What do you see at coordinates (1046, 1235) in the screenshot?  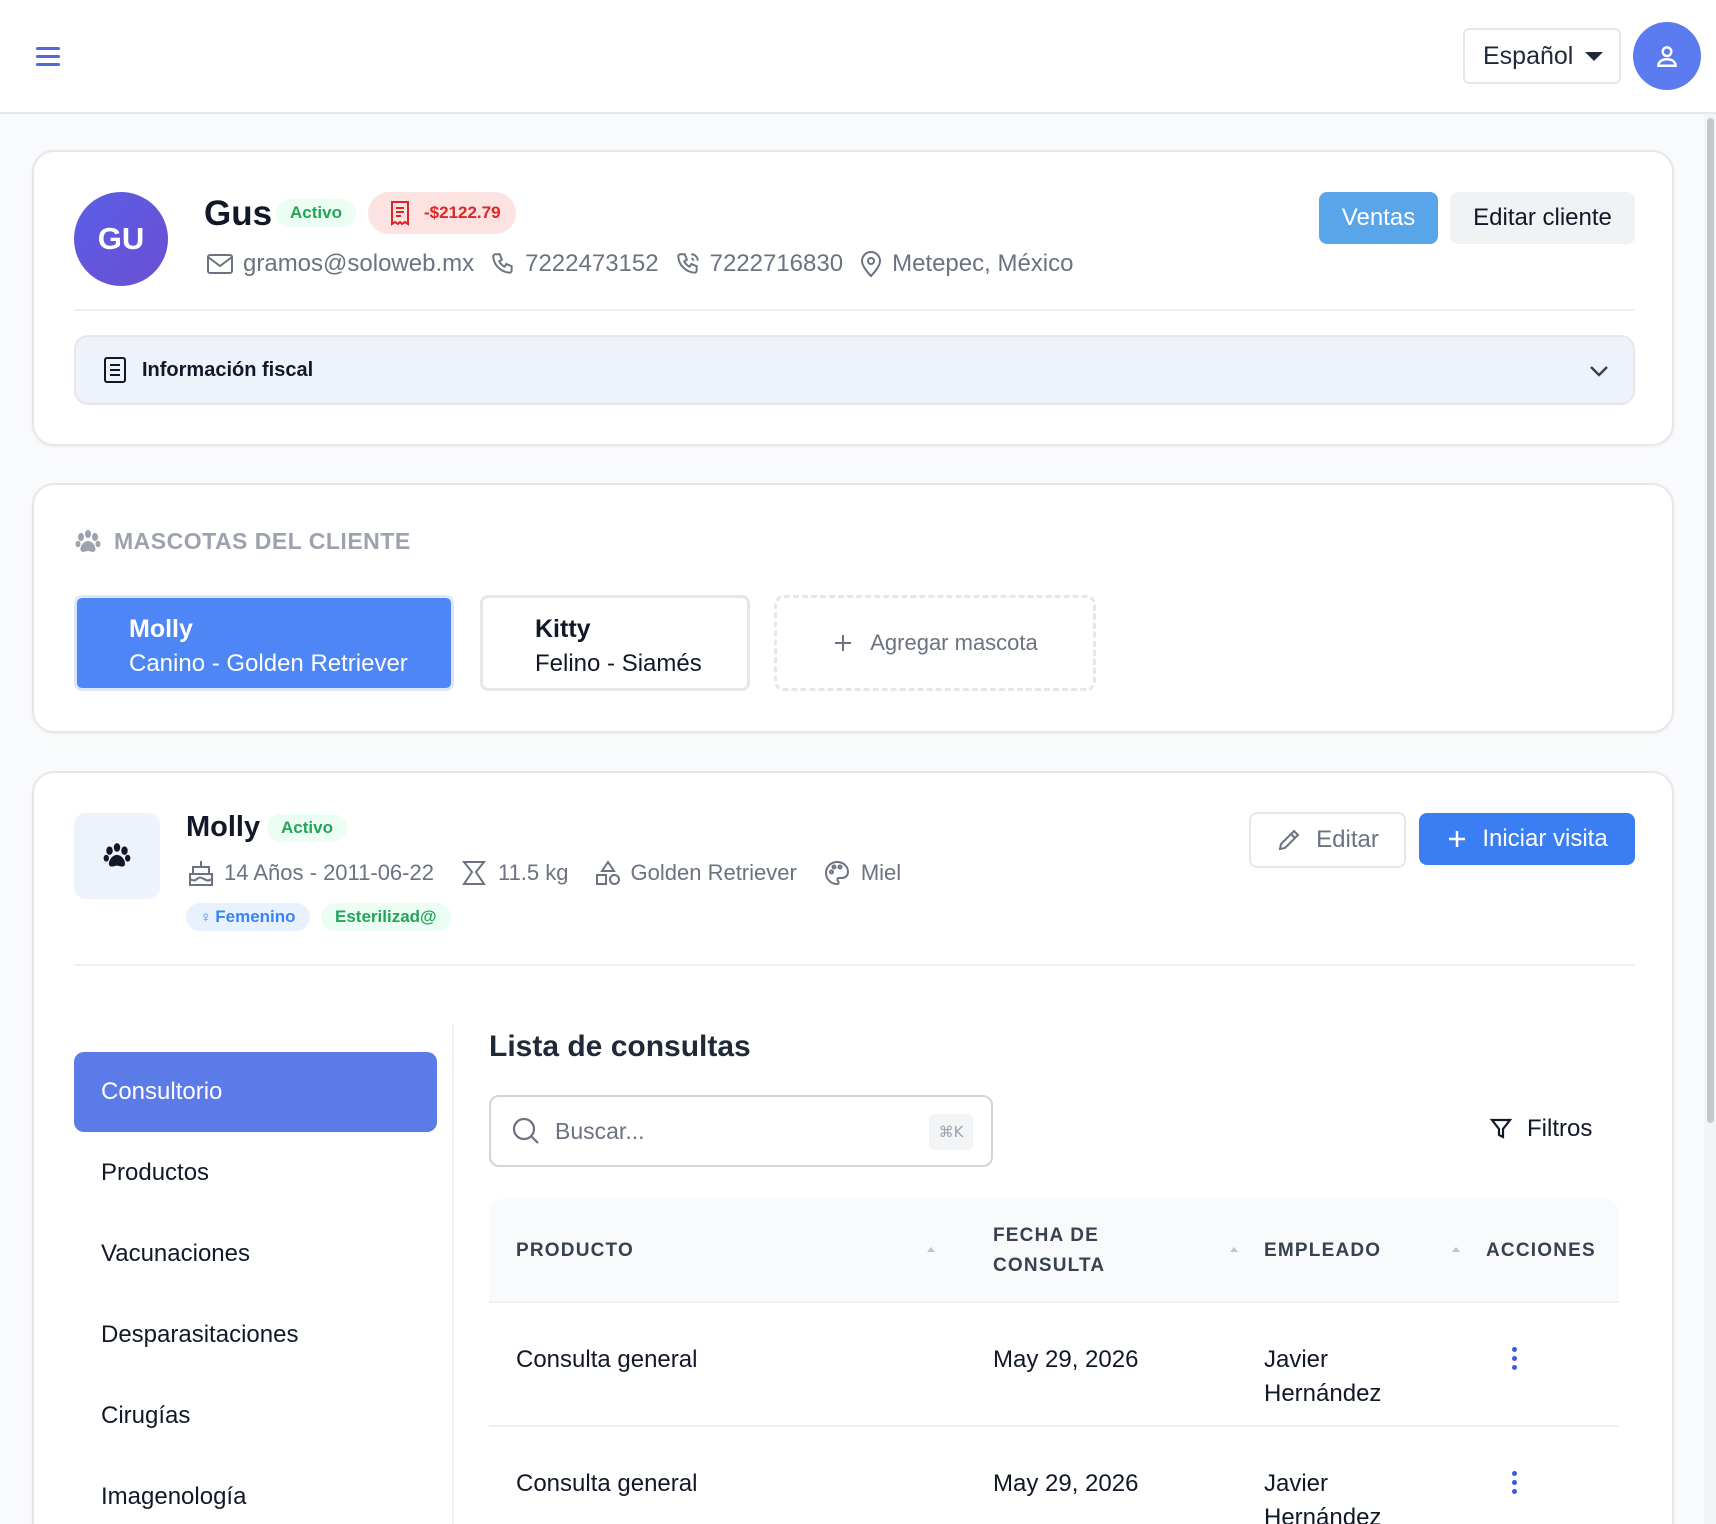 I see `date-header-line1: FECHA DE` at bounding box center [1046, 1235].